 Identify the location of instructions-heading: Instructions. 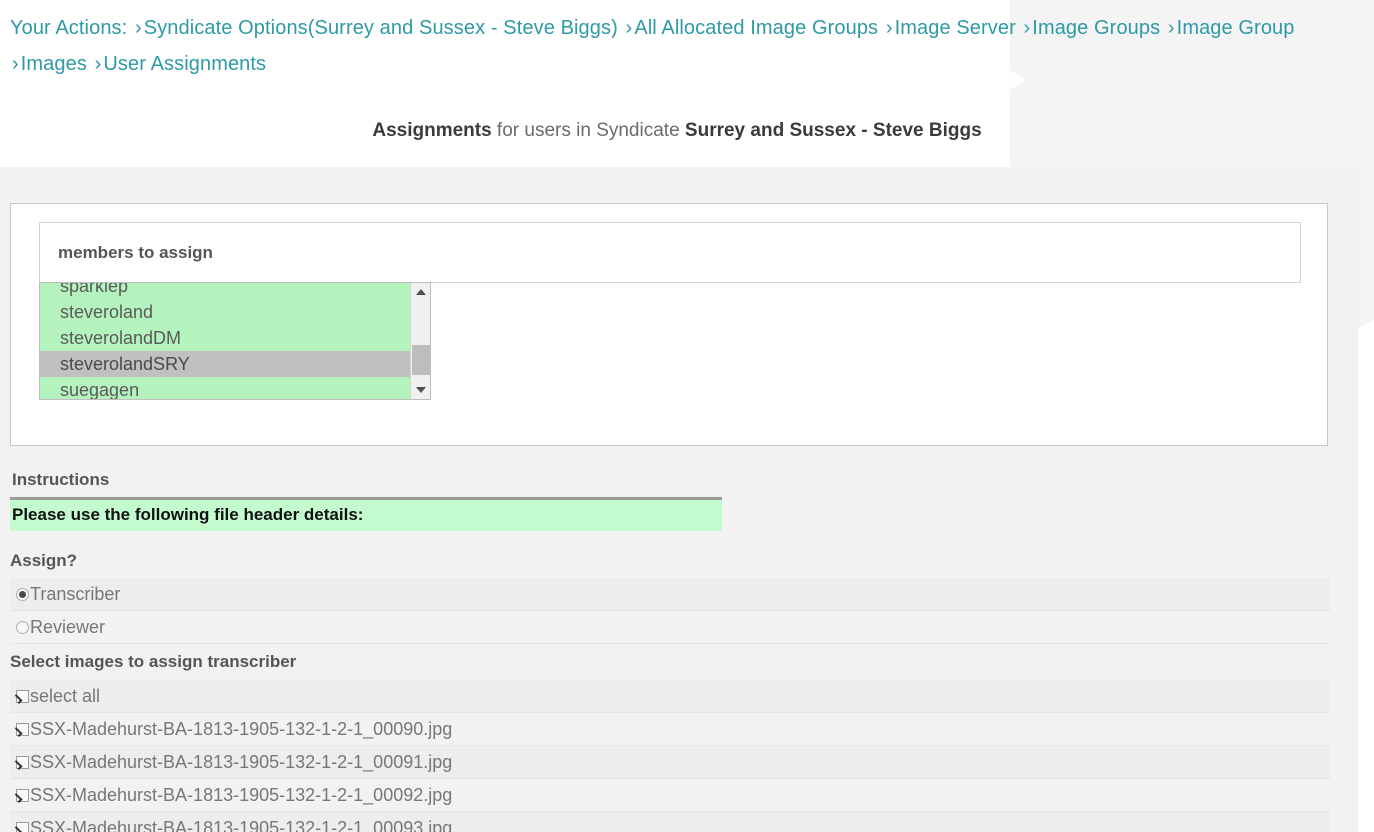
(61, 479).